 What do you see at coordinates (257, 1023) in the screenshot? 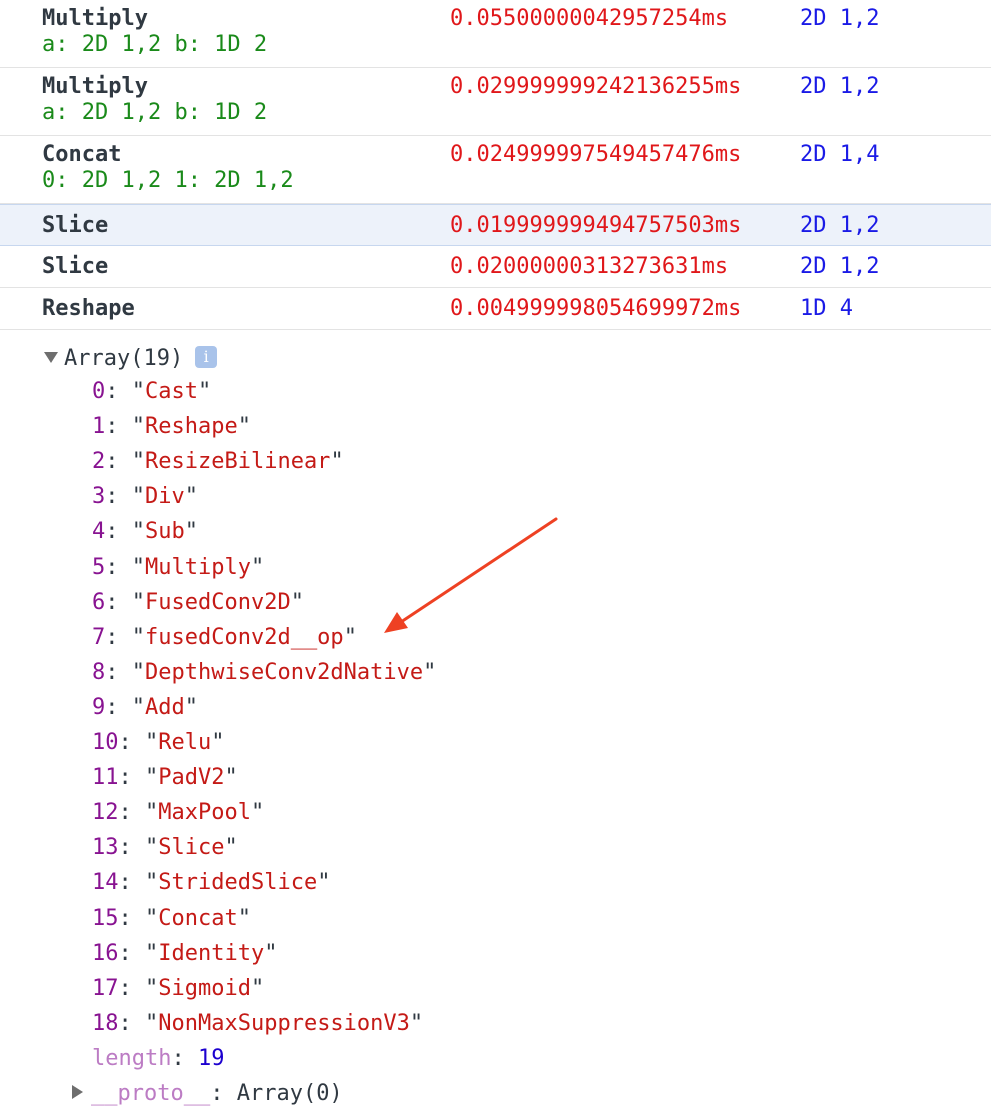
I see `array-item: 18: "NonMaxSuppressionV3"` at bounding box center [257, 1023].